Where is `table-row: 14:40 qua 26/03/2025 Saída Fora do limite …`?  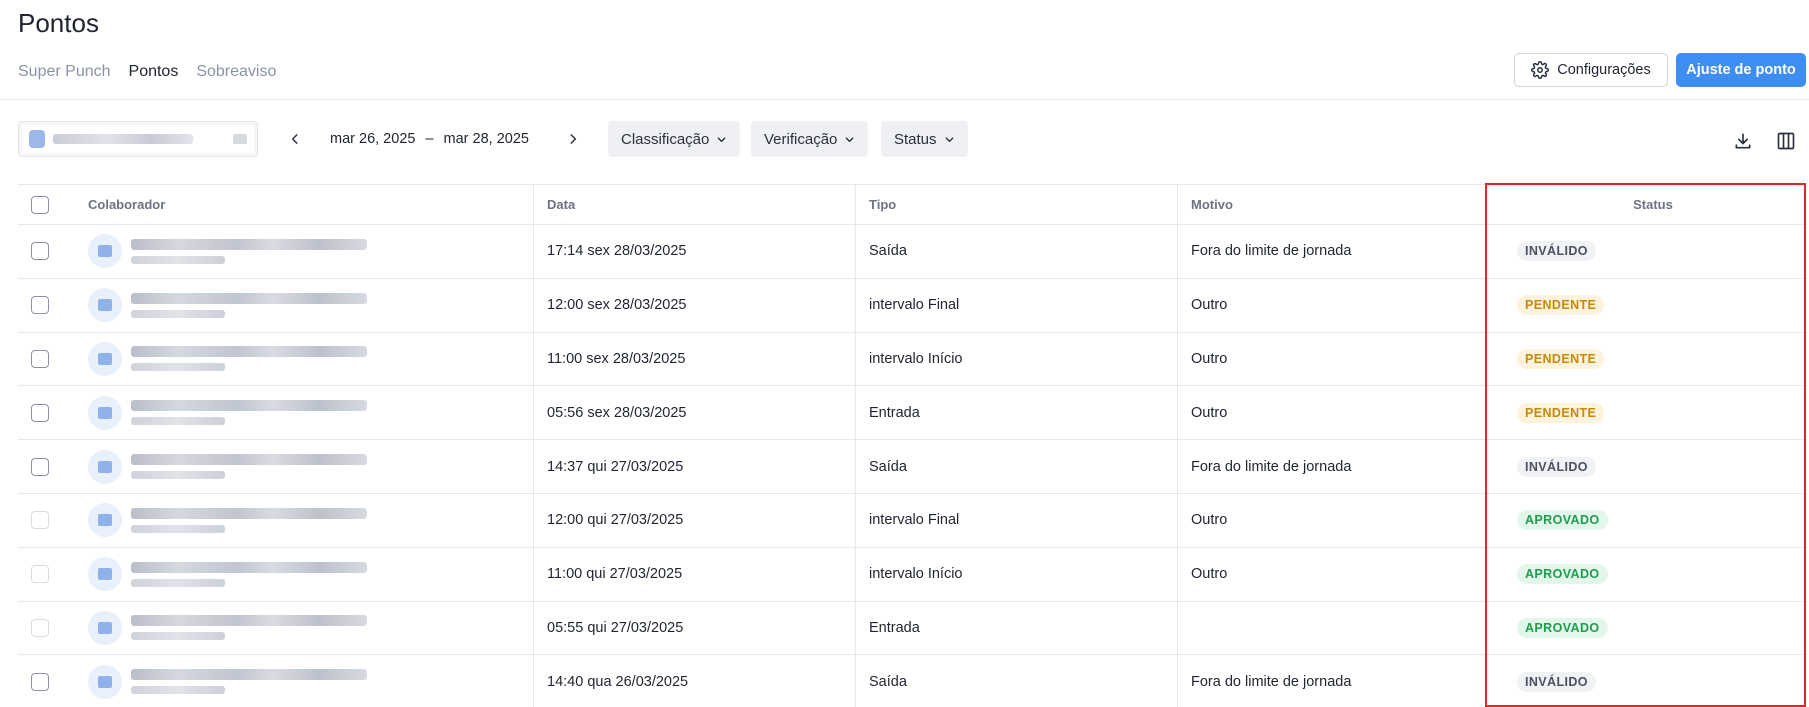
table-row: 14:40 qua 26/03/2025 Saída Fora do limite … is located at coordinates (912, 681).